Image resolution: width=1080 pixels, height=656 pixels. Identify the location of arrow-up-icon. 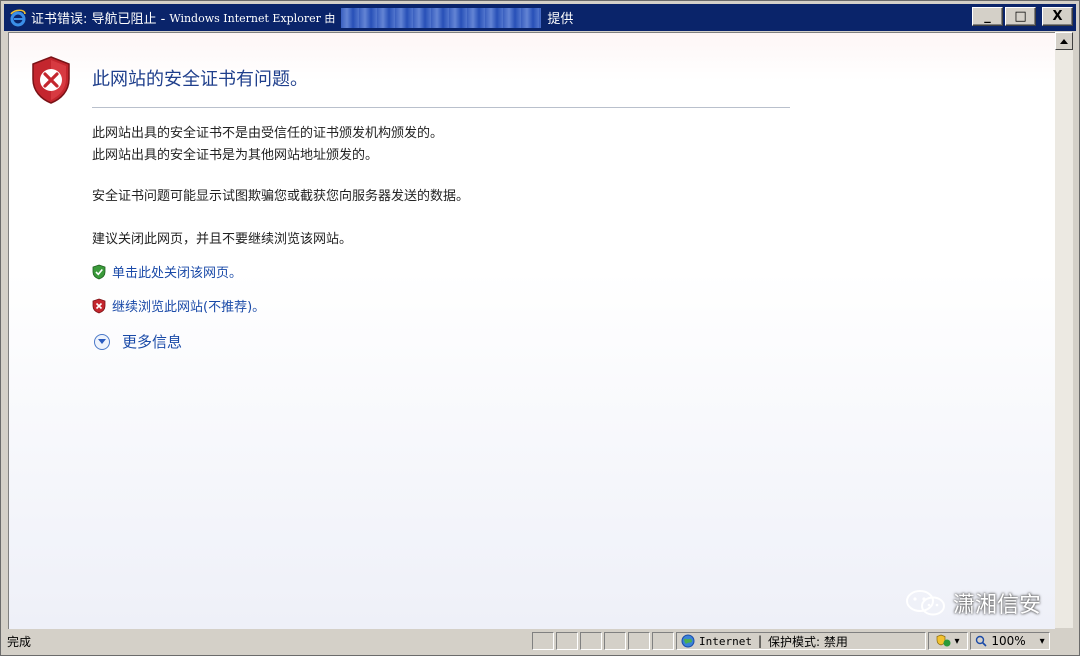
(1064, 41).